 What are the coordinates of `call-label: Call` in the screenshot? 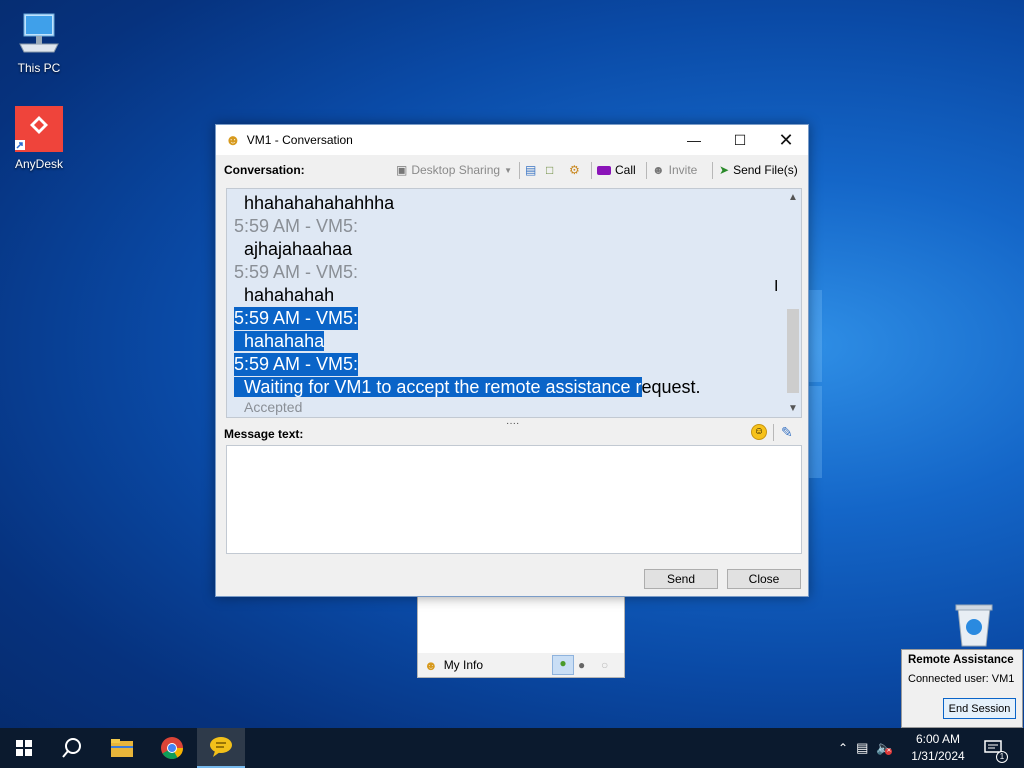 It's located at (625, 170).